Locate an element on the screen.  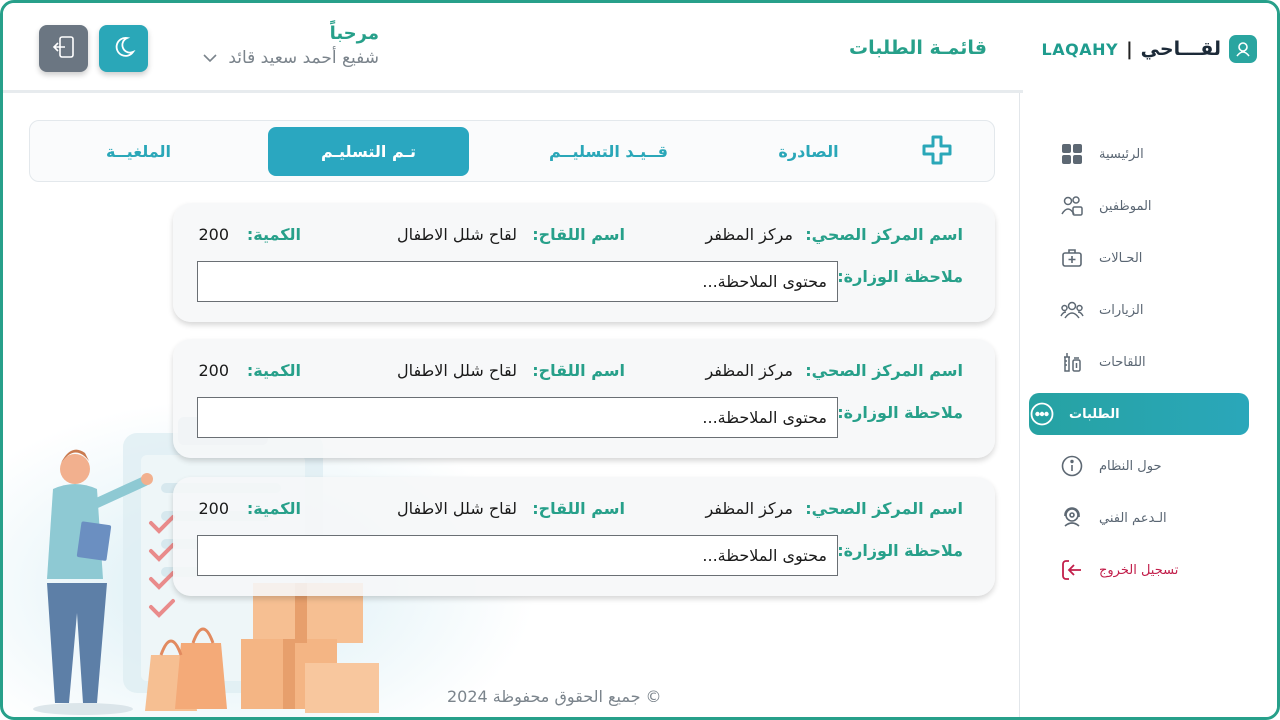
welcome-text: مرحباً is located at coordinates (354, 33).